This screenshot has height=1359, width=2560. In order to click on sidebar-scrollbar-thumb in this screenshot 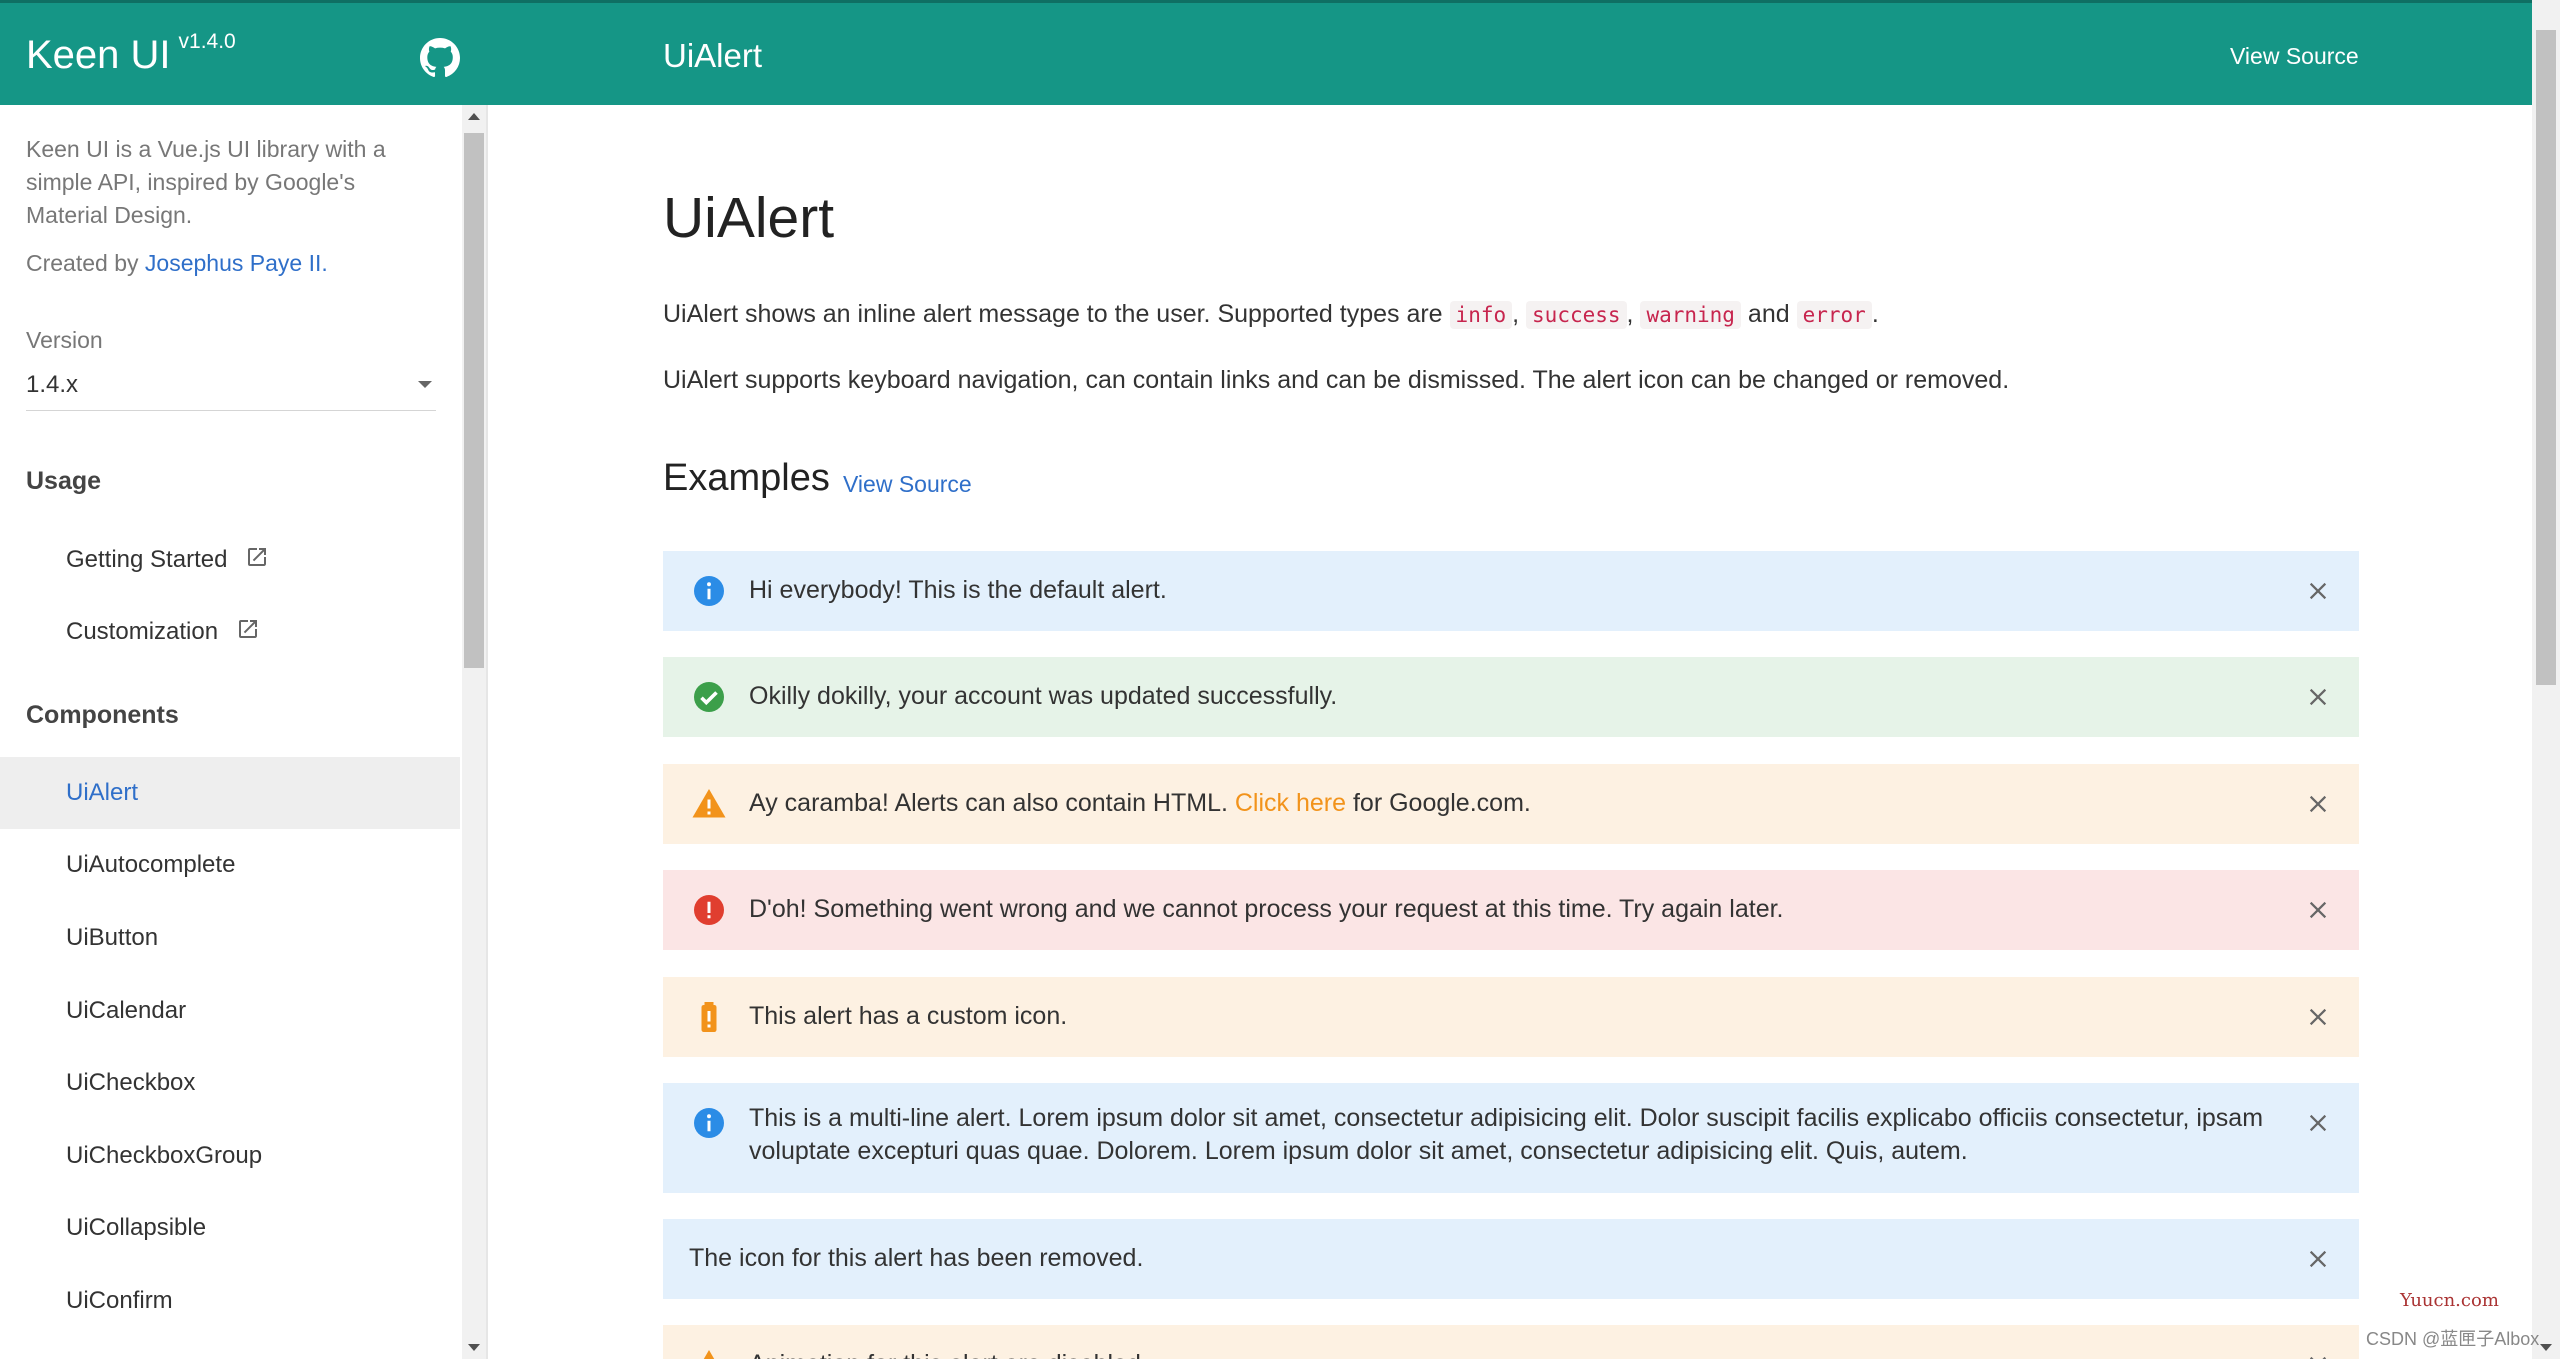, I will do `click(474, 400)`.